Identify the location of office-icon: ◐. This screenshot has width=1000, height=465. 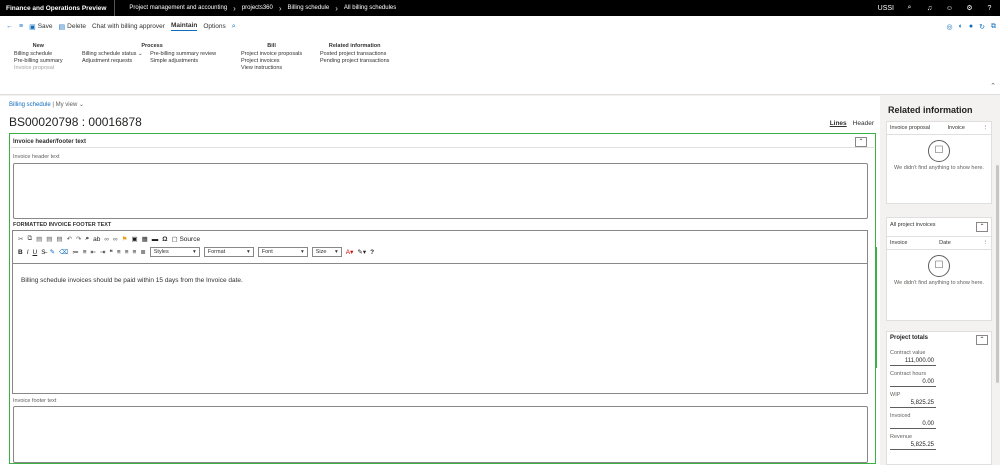
(961, 27).